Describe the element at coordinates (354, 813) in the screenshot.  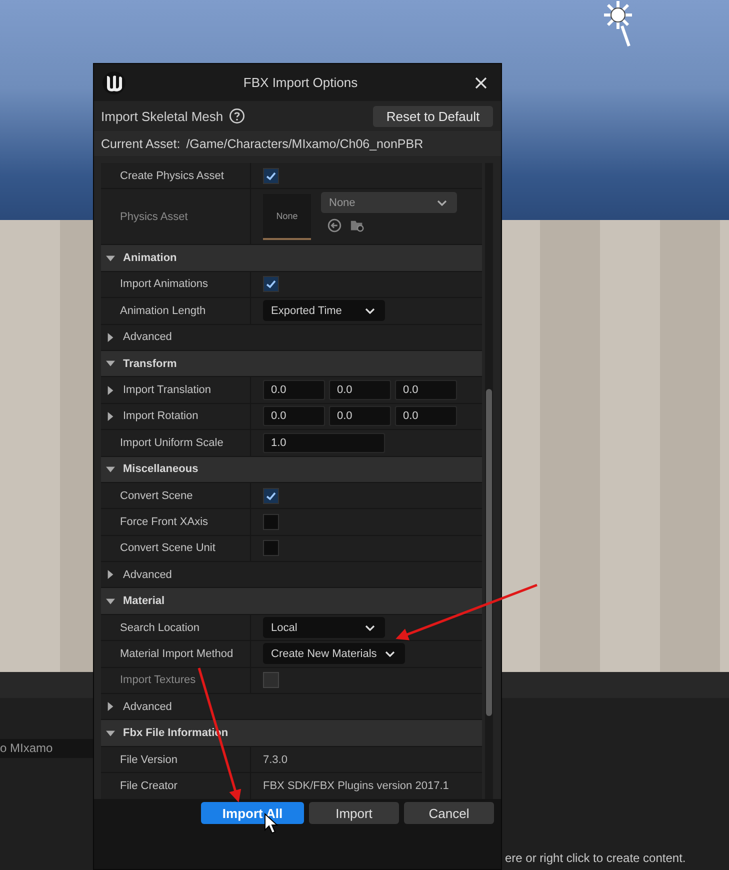
I see `dialog-button: Import` at that location.